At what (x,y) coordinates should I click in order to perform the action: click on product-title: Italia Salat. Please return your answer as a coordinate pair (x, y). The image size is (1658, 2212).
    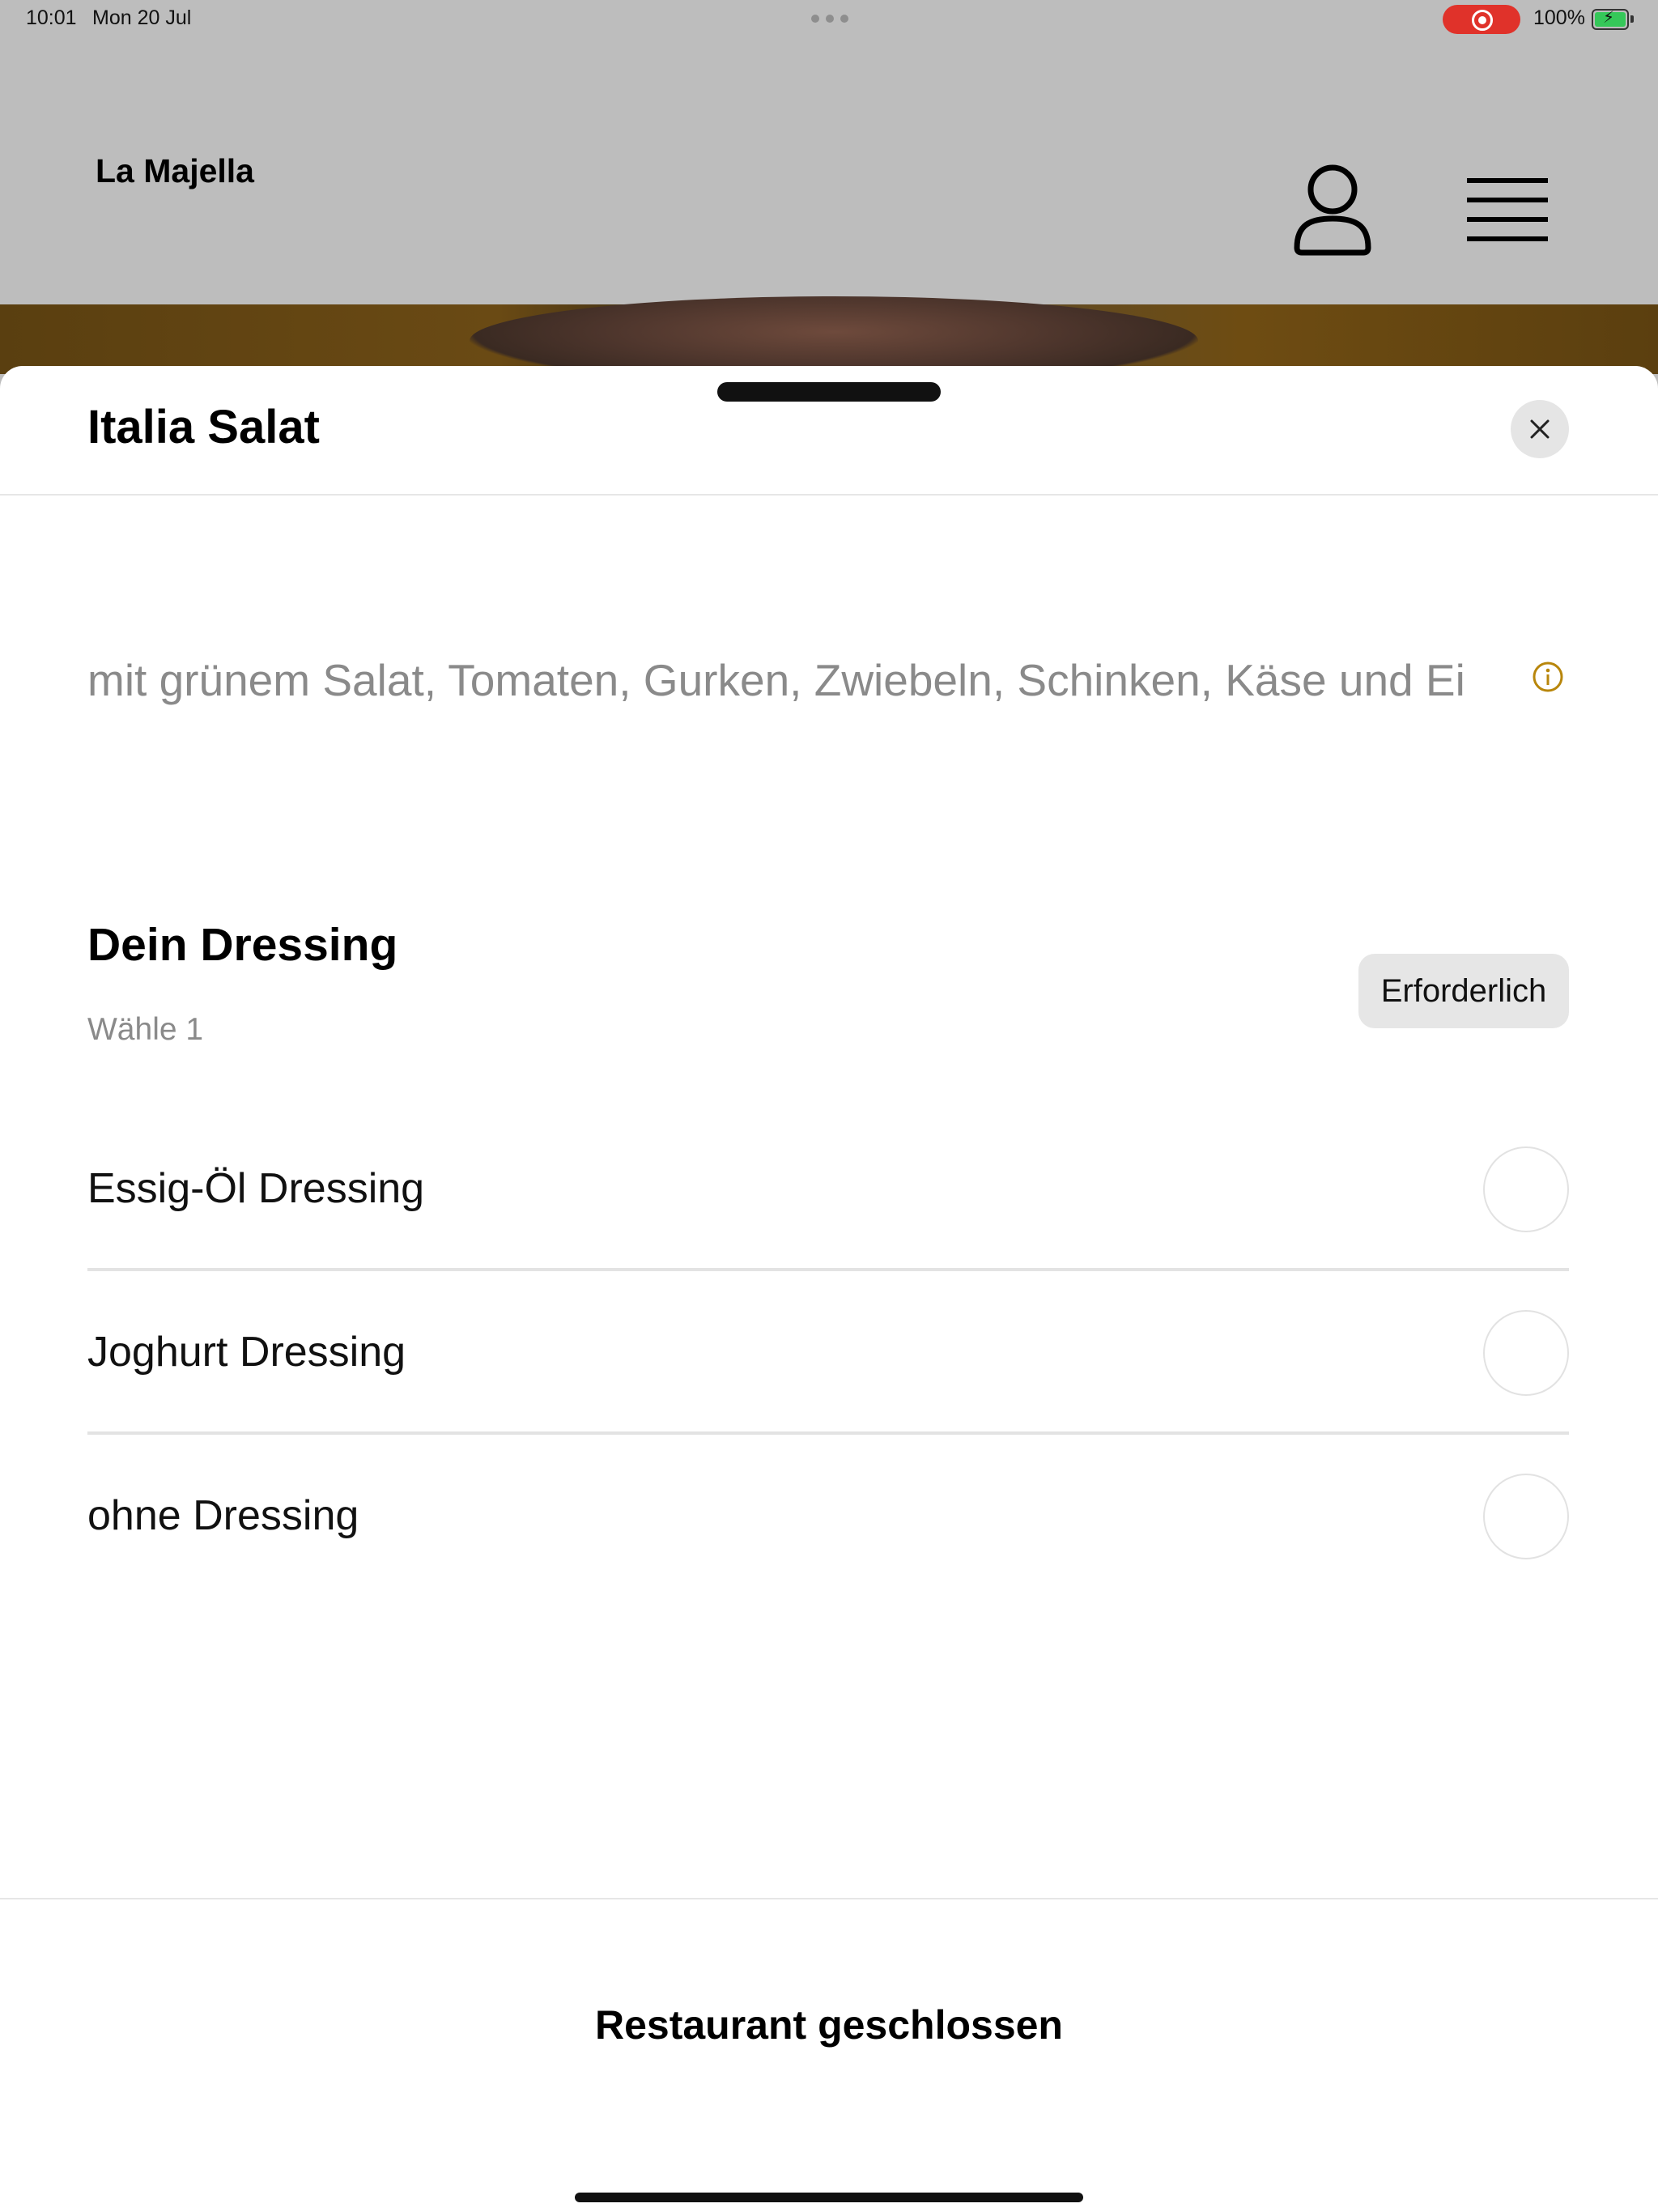
    Looking at the image, I should click on (203, 427).